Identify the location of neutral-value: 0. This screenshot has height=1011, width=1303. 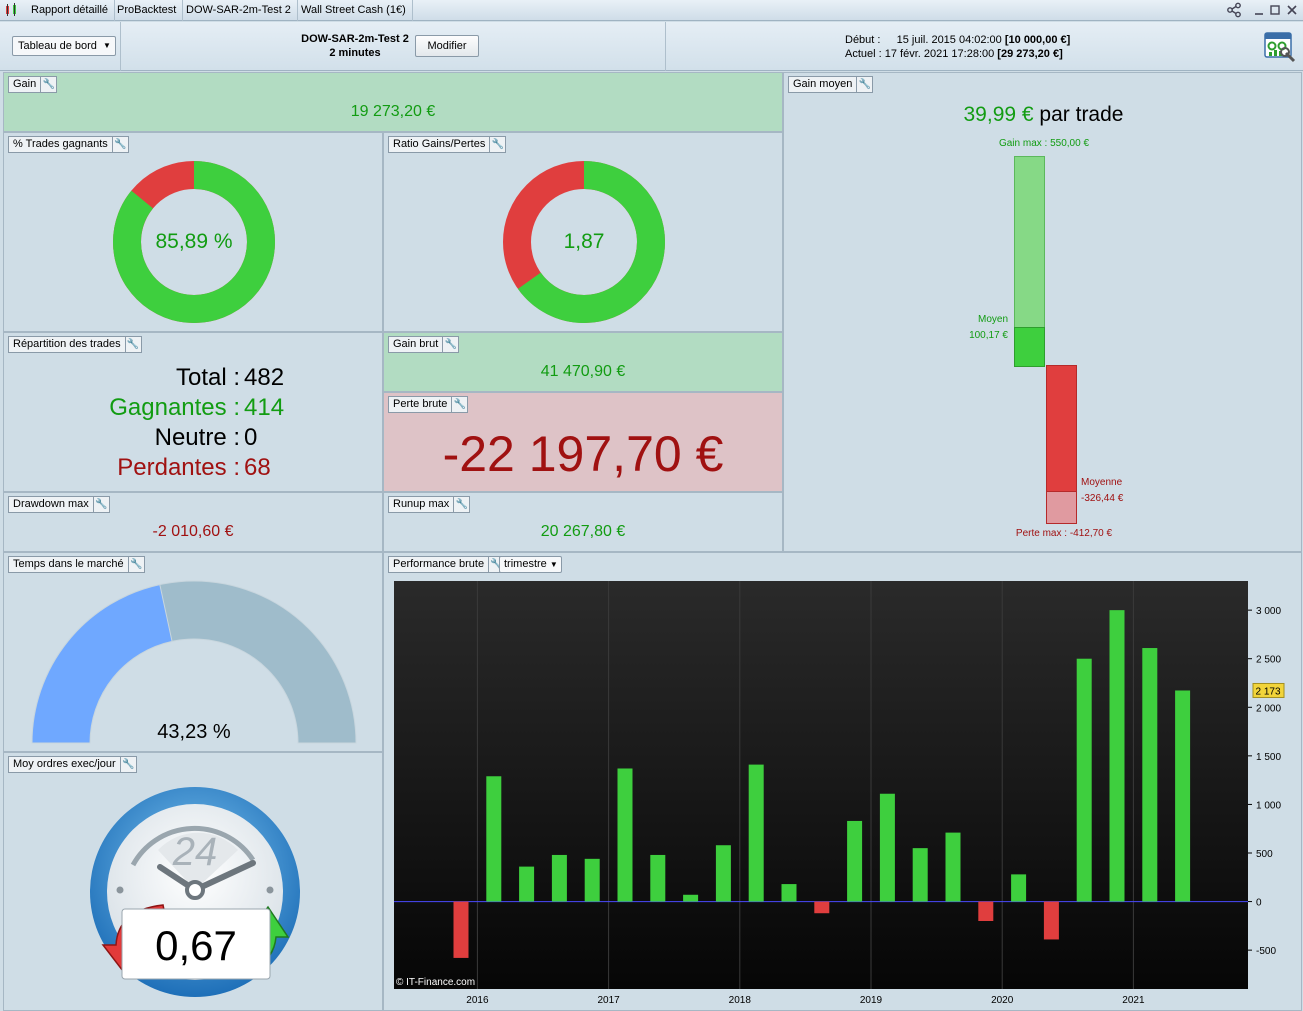
(251, 437).